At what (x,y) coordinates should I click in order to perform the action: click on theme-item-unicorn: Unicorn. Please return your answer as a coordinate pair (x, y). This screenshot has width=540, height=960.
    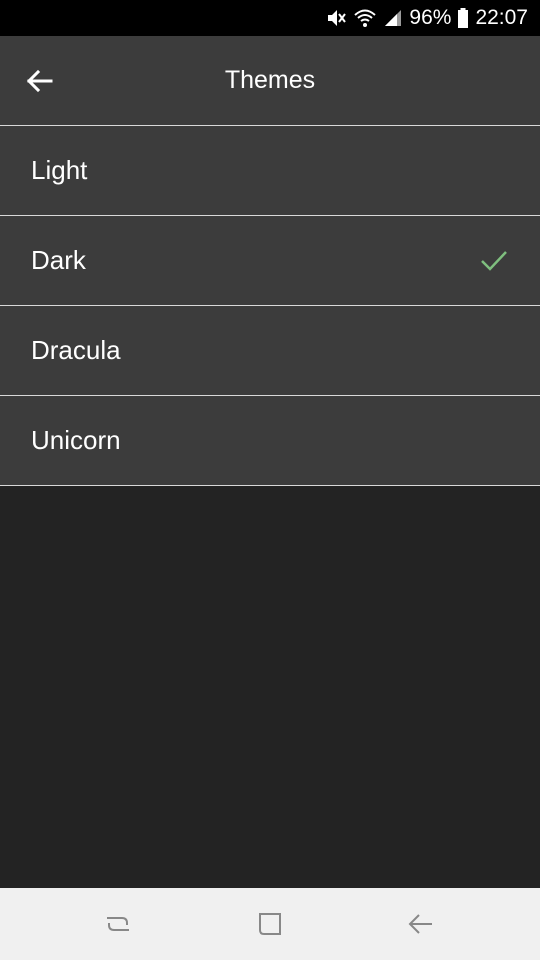
    Looking at the image, I should click on (270, 440).